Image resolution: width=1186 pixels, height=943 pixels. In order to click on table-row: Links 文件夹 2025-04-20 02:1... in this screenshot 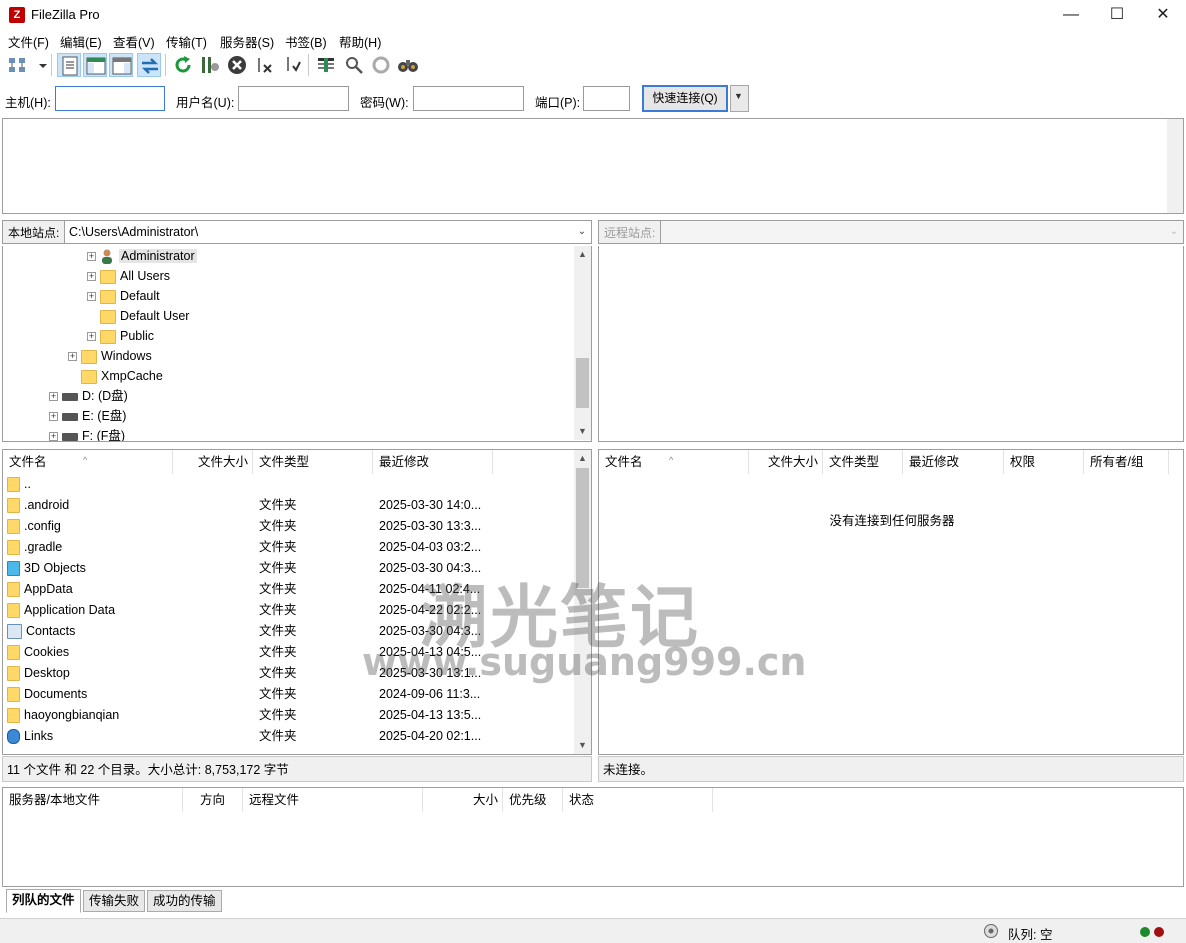, I will do `click(289, 736)`.